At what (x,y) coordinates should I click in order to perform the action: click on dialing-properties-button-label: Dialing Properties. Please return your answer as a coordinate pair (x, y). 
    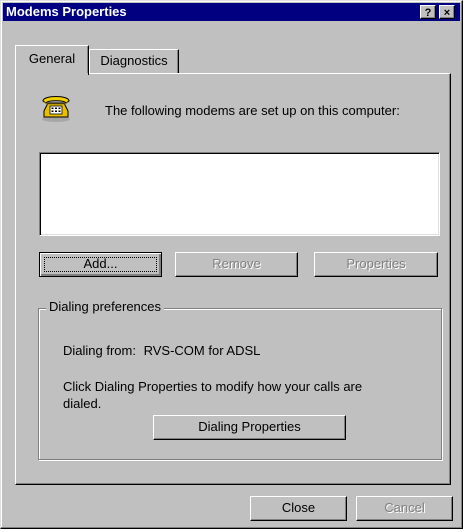
    Looking at the image, I should click on (249, 426).